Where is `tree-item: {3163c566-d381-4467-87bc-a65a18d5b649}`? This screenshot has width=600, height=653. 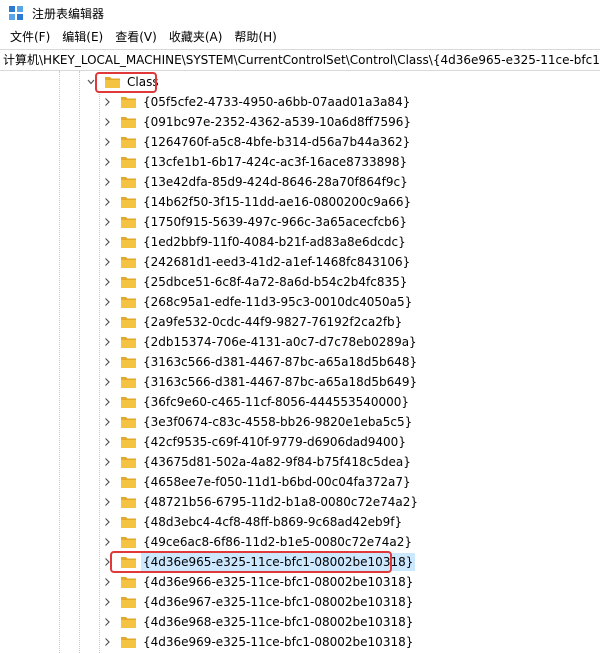
tree-item: {3163c566-d381-4467-87bc-a65a18d5b649} is located at coordinates (260, 382).